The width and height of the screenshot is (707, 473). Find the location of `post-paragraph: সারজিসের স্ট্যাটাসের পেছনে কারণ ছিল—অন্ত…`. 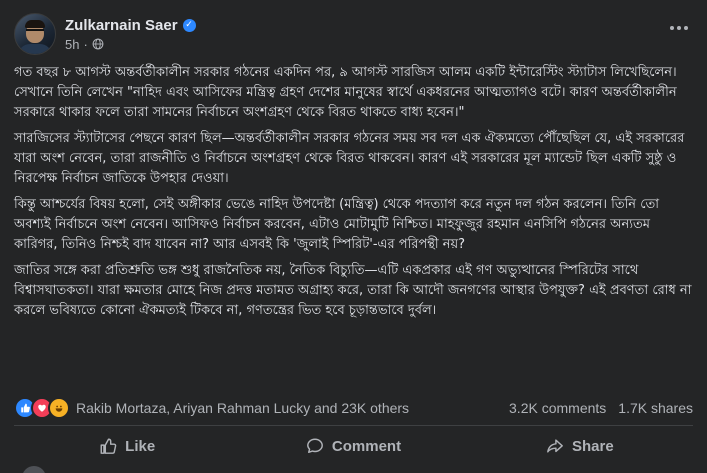

post-paragraph: সারজিসের স্ট্যাটাসের পেছনে কারণ ছিল—অন্ত… is located at coordinates (349, 158).